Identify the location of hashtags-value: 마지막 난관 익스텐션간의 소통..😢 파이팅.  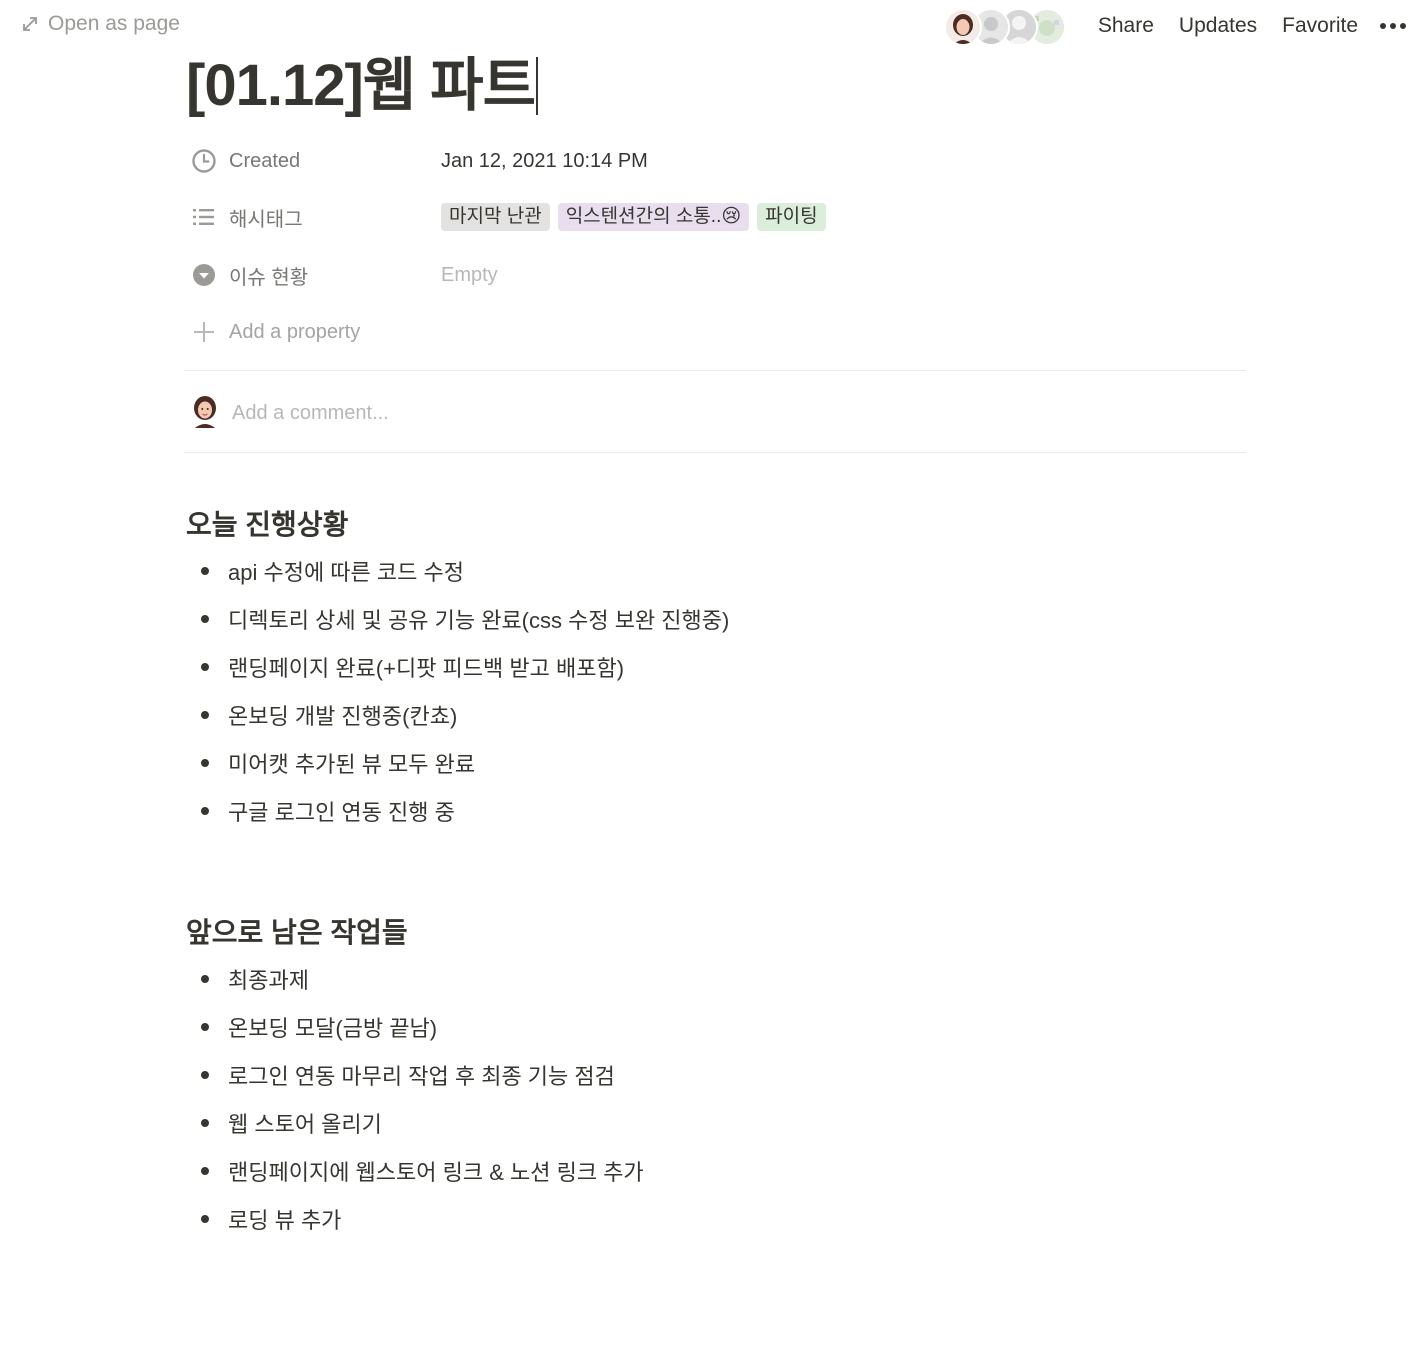
(633, 217).